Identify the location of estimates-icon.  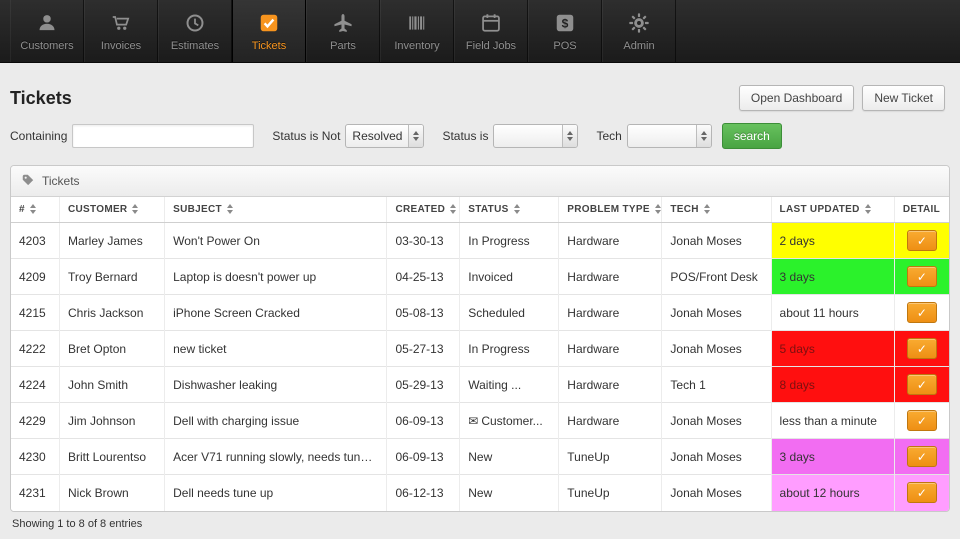
(195, 23).